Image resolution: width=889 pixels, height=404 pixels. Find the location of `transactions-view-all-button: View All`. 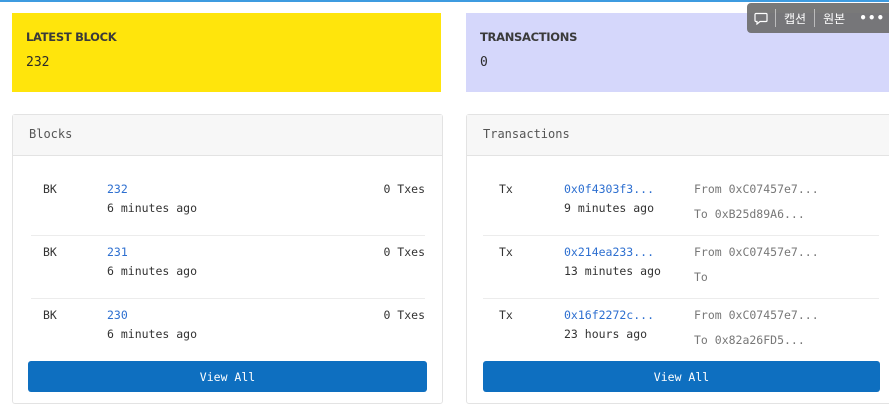

transactions-view-all-button: View All is located at coordinates (681, 376).